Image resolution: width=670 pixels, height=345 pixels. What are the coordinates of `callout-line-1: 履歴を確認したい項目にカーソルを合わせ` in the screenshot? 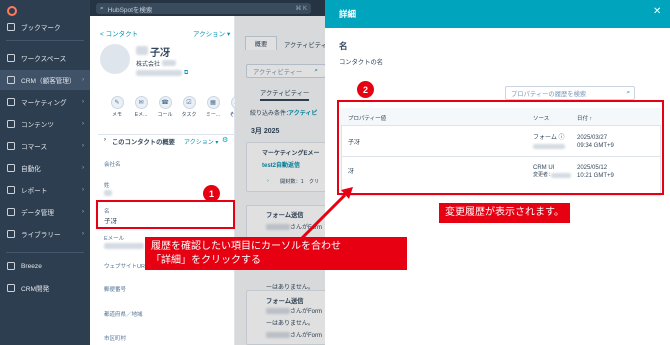 It's located at (246, 246).